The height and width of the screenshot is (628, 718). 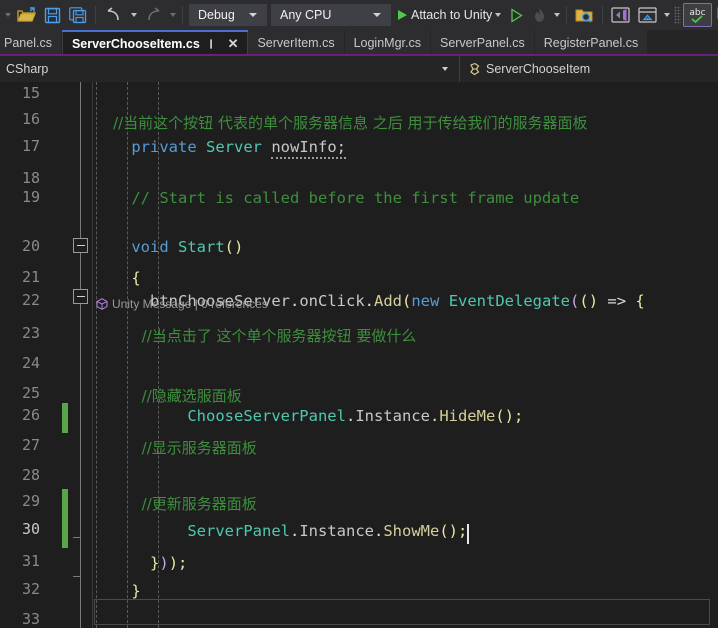 What do you see at coordinates (280, 531) in the screenshot?
I see `code-line: ServerPanel.Instance.ShowMe();` at bounding box center [280, 531].